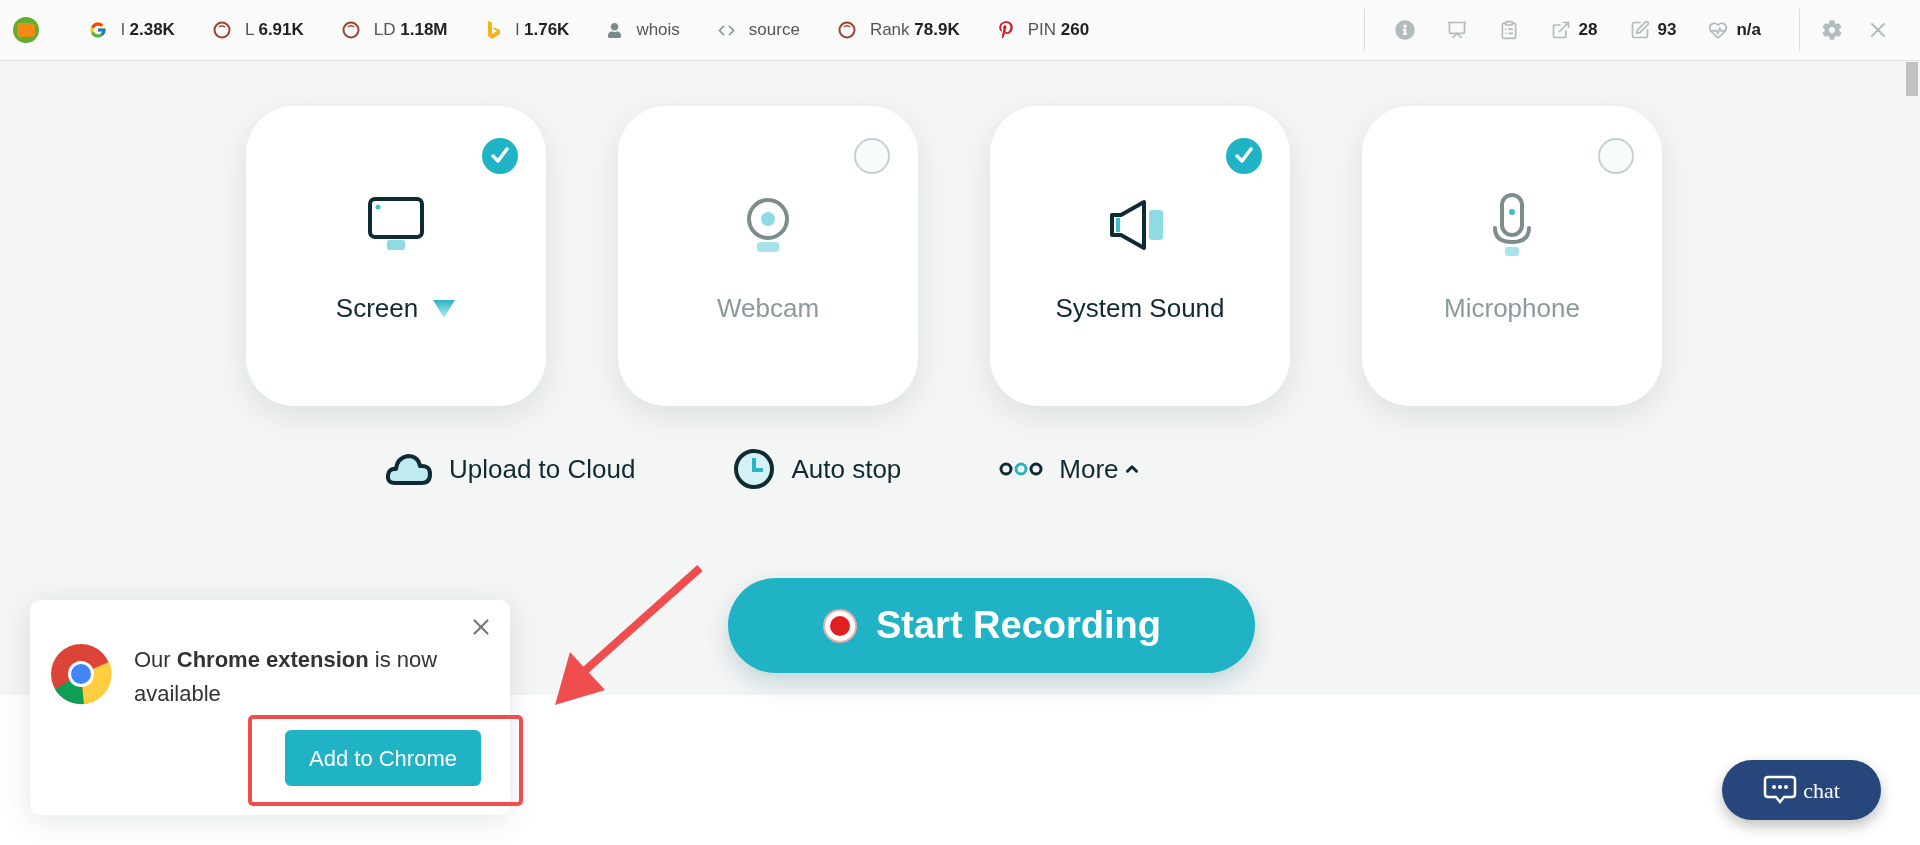 Image resolution: width=1920 pixels, height=845 pixels. What do you see at coordinates (377, 308) in the screenshot?
I see `source-label: Screen` at bounding box center [377, 308].